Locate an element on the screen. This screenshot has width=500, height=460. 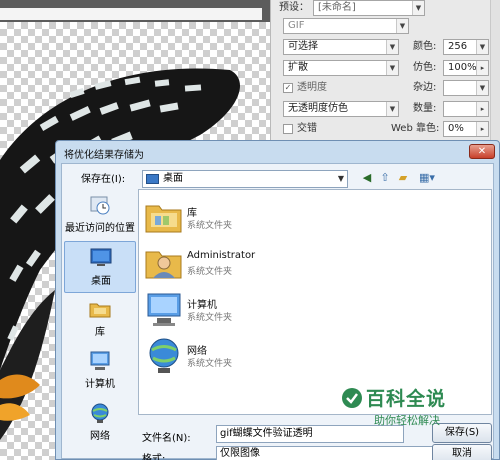
libraries-icon is located at coordinates (100, 310).